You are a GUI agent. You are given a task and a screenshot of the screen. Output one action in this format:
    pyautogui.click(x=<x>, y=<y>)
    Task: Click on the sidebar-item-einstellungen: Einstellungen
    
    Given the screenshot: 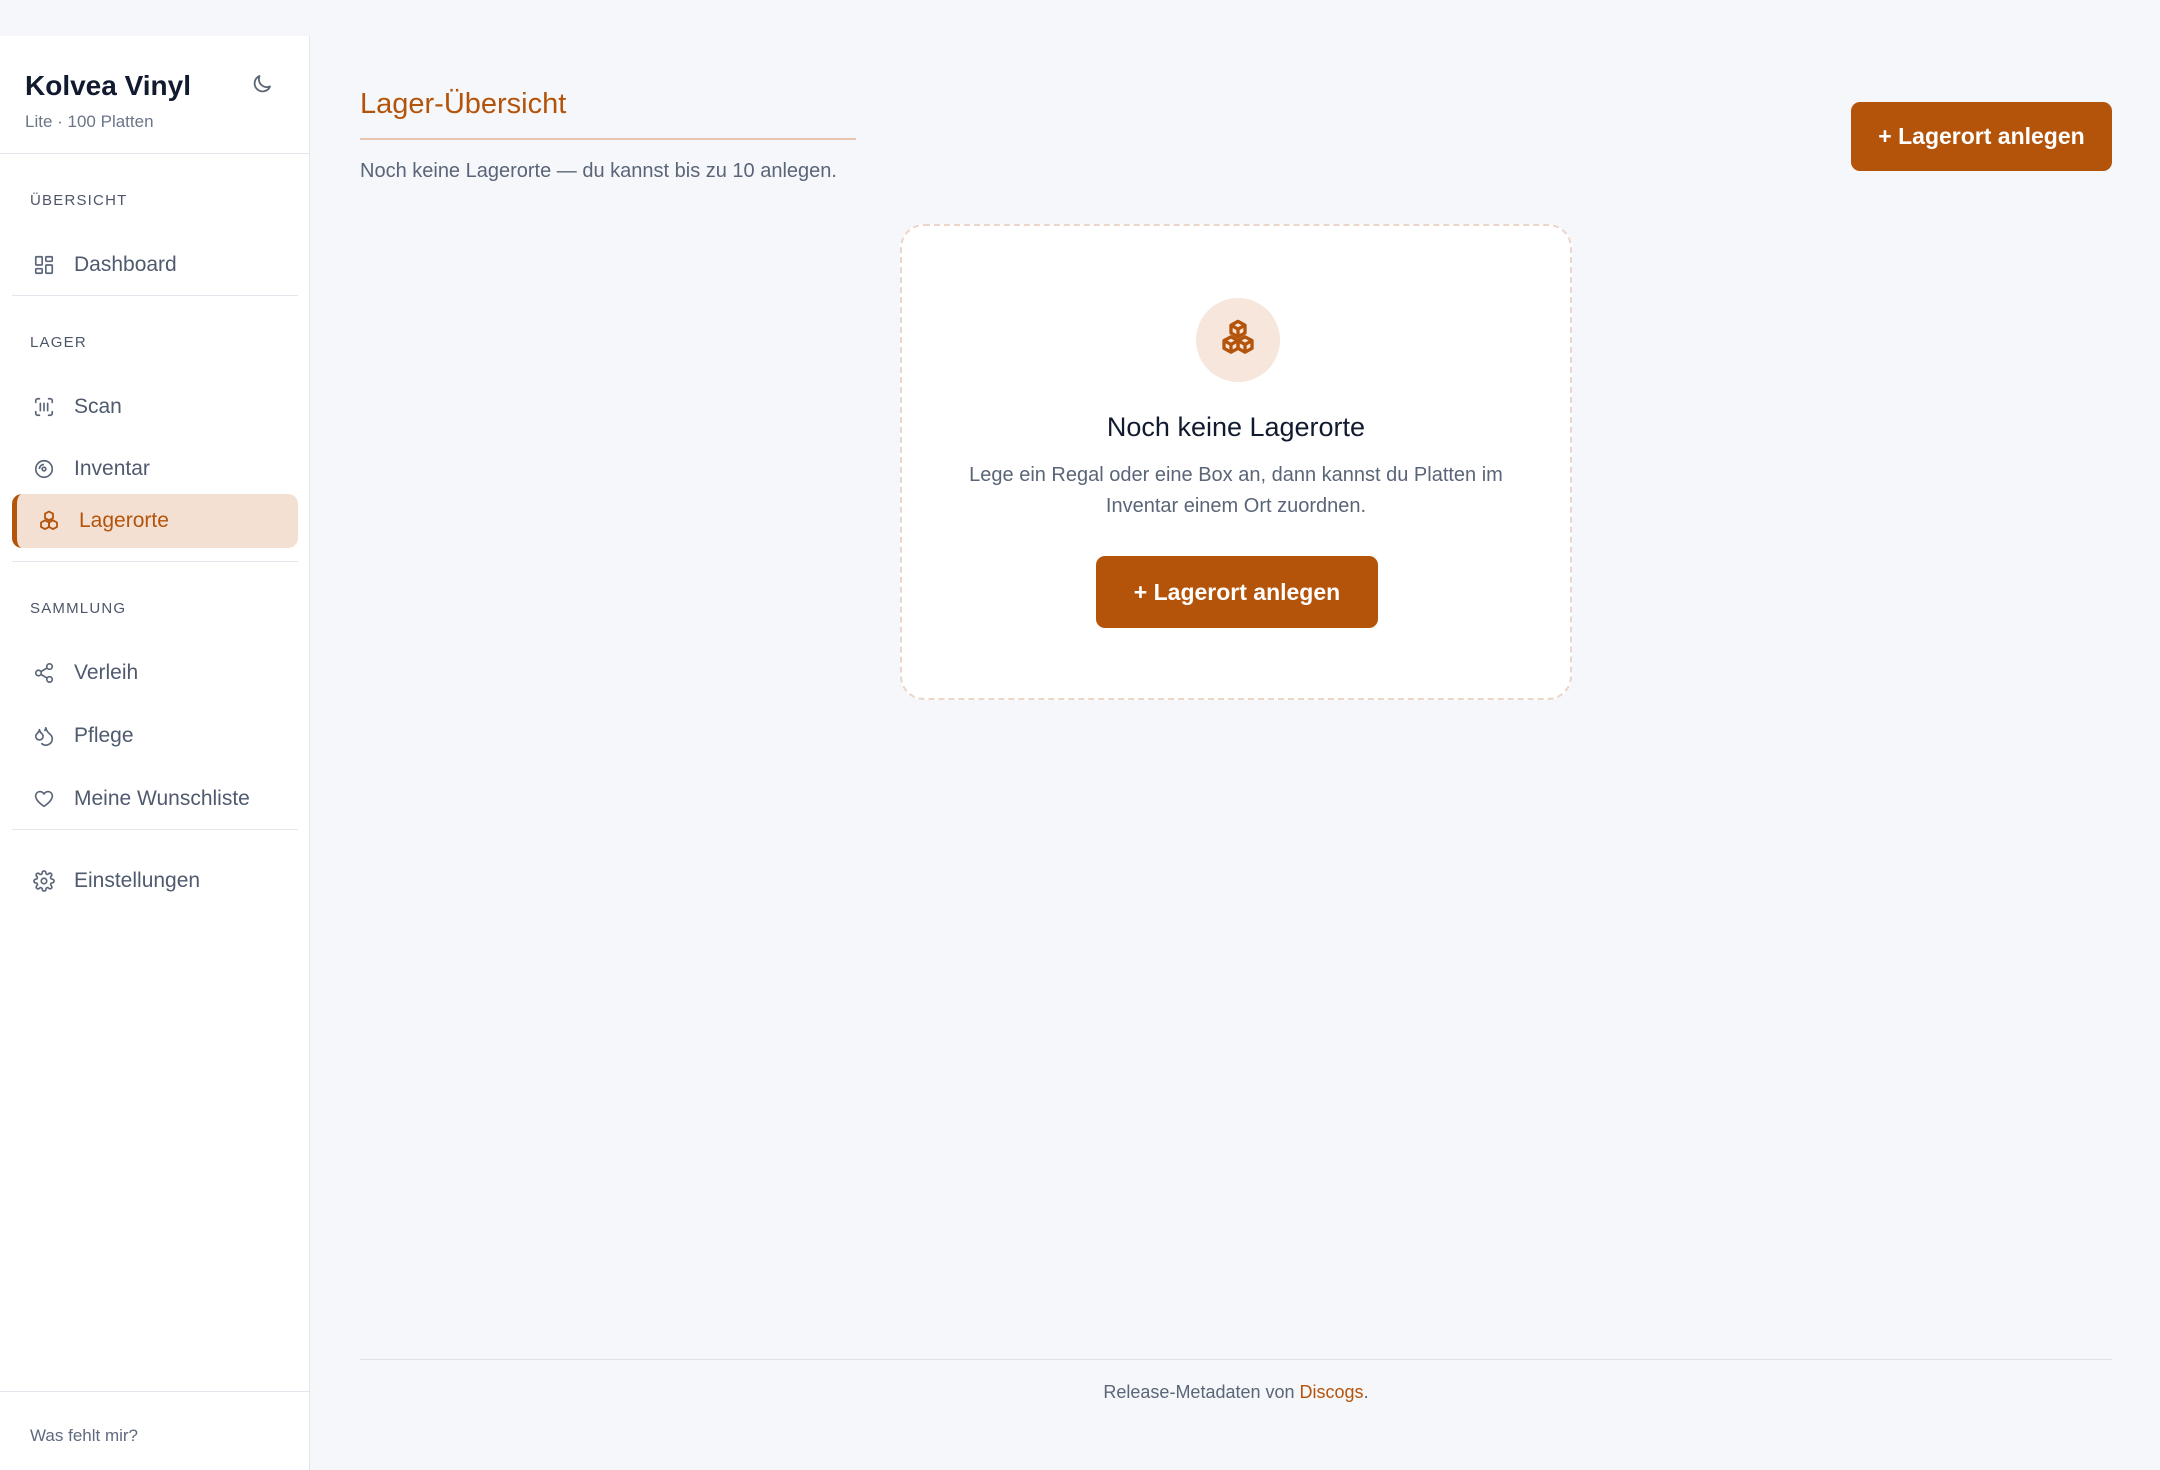 What is the action you would take?
    pyautogui.click(x=155, y=881)
    